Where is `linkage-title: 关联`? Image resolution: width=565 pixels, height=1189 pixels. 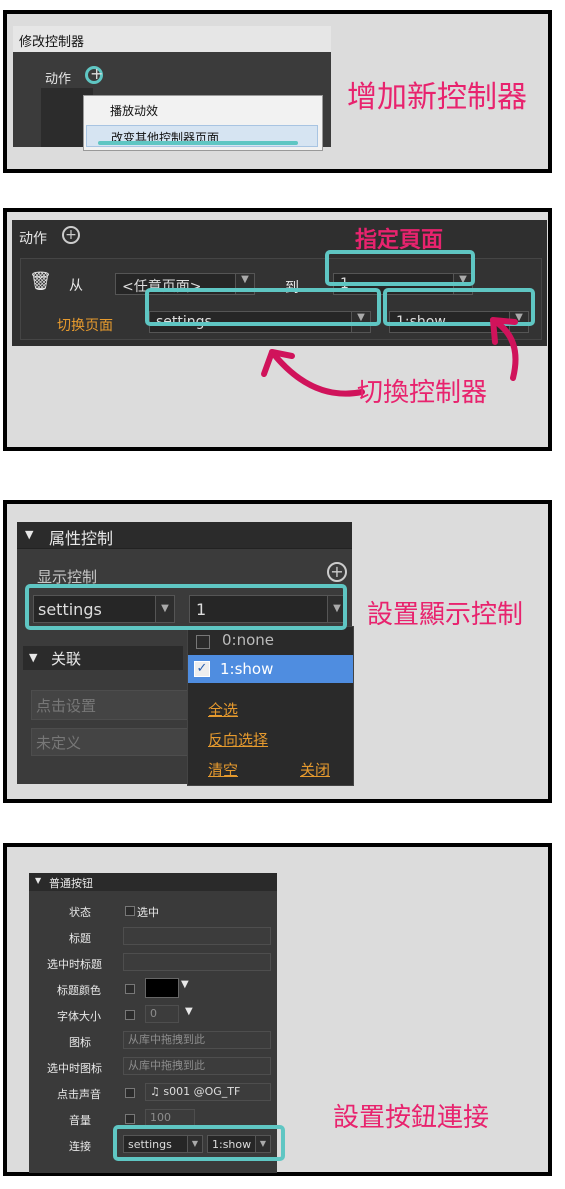 linkage-title: 关联 is located at coordinates (66, 659).